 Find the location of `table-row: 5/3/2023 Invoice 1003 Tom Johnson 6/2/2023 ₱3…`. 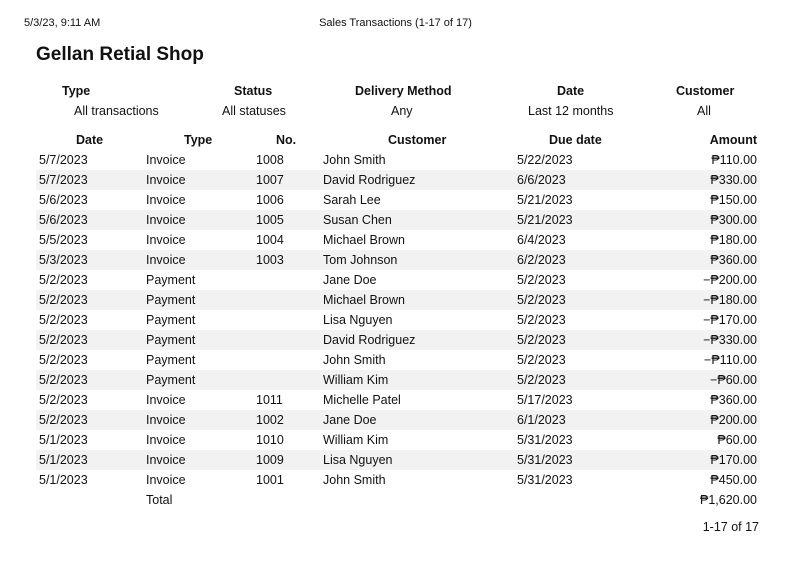

table-row: 5/3/2023 Invoice 1003 Tom Johnson 6/2/2023 ₱3… is located at coordinates (398, 260).